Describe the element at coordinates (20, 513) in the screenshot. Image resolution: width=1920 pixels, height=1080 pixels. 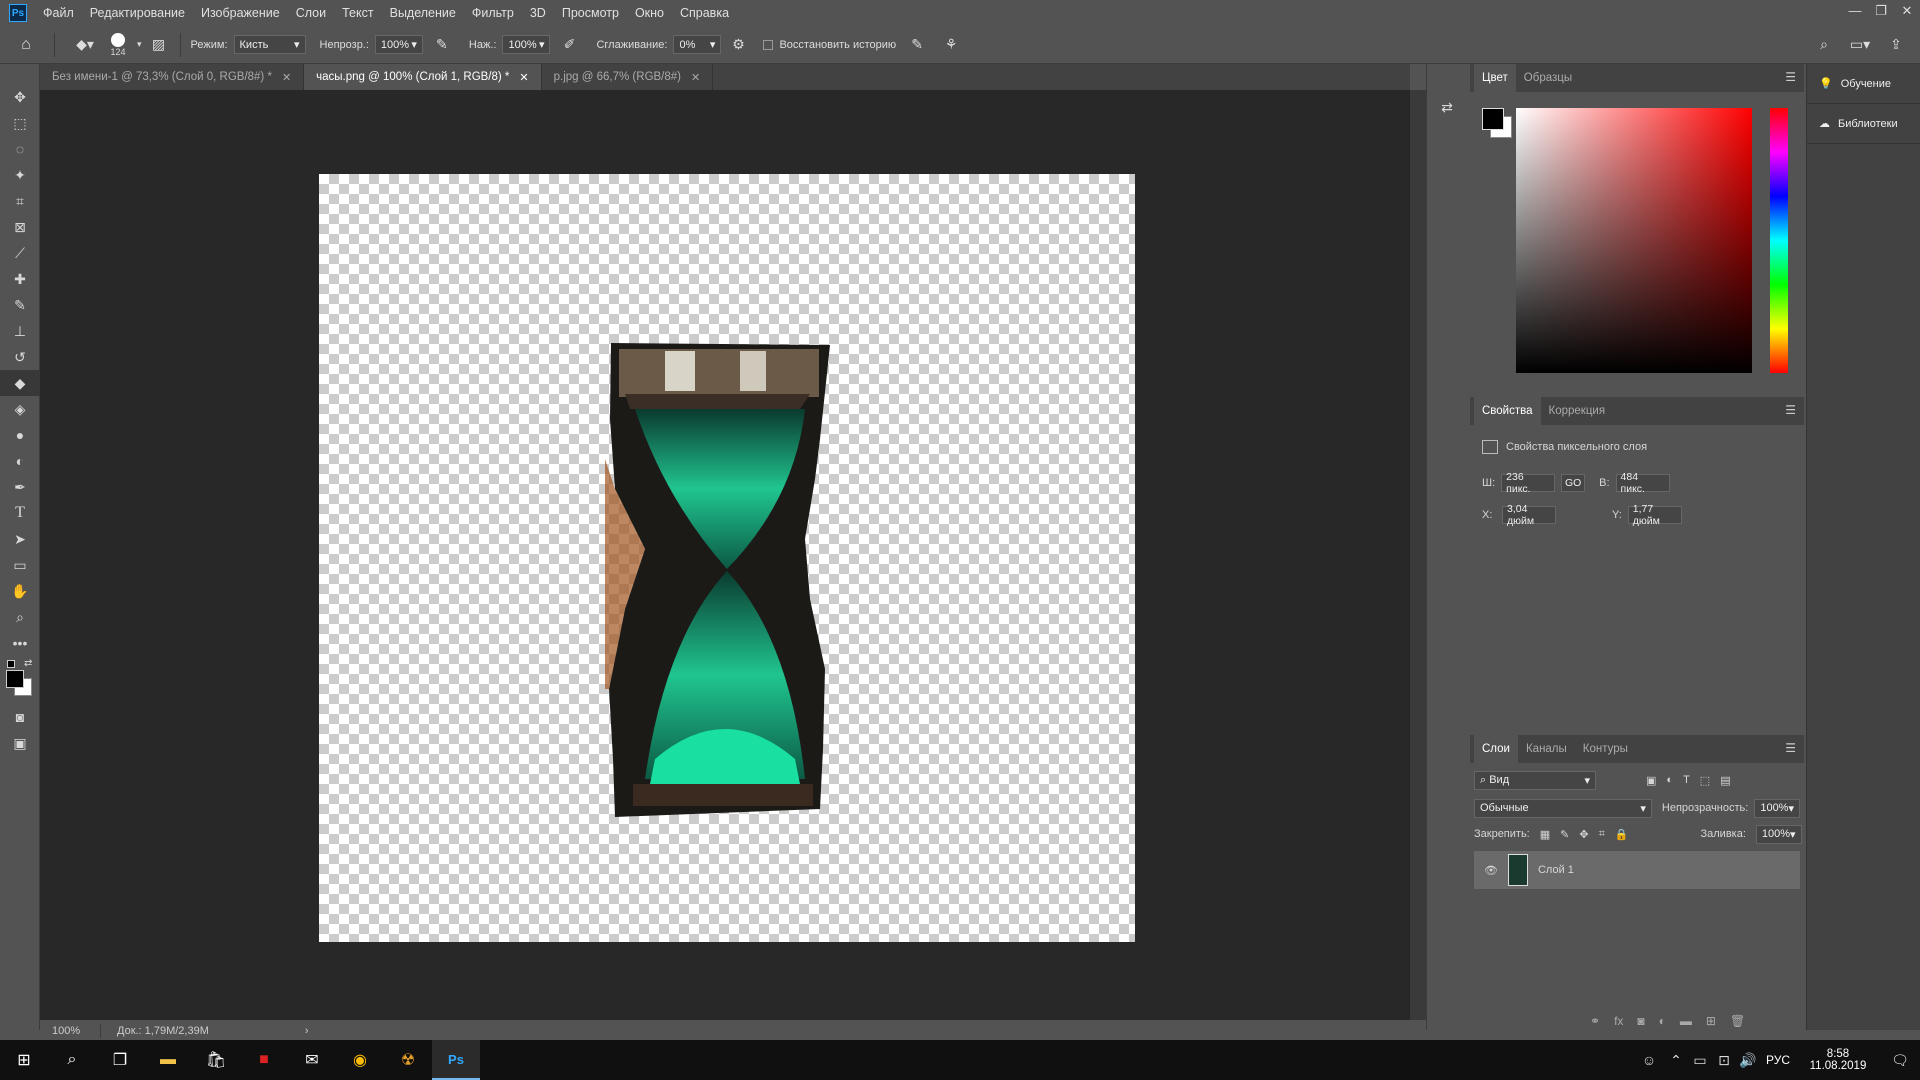
I see `type-tool-icon: T` at that location.